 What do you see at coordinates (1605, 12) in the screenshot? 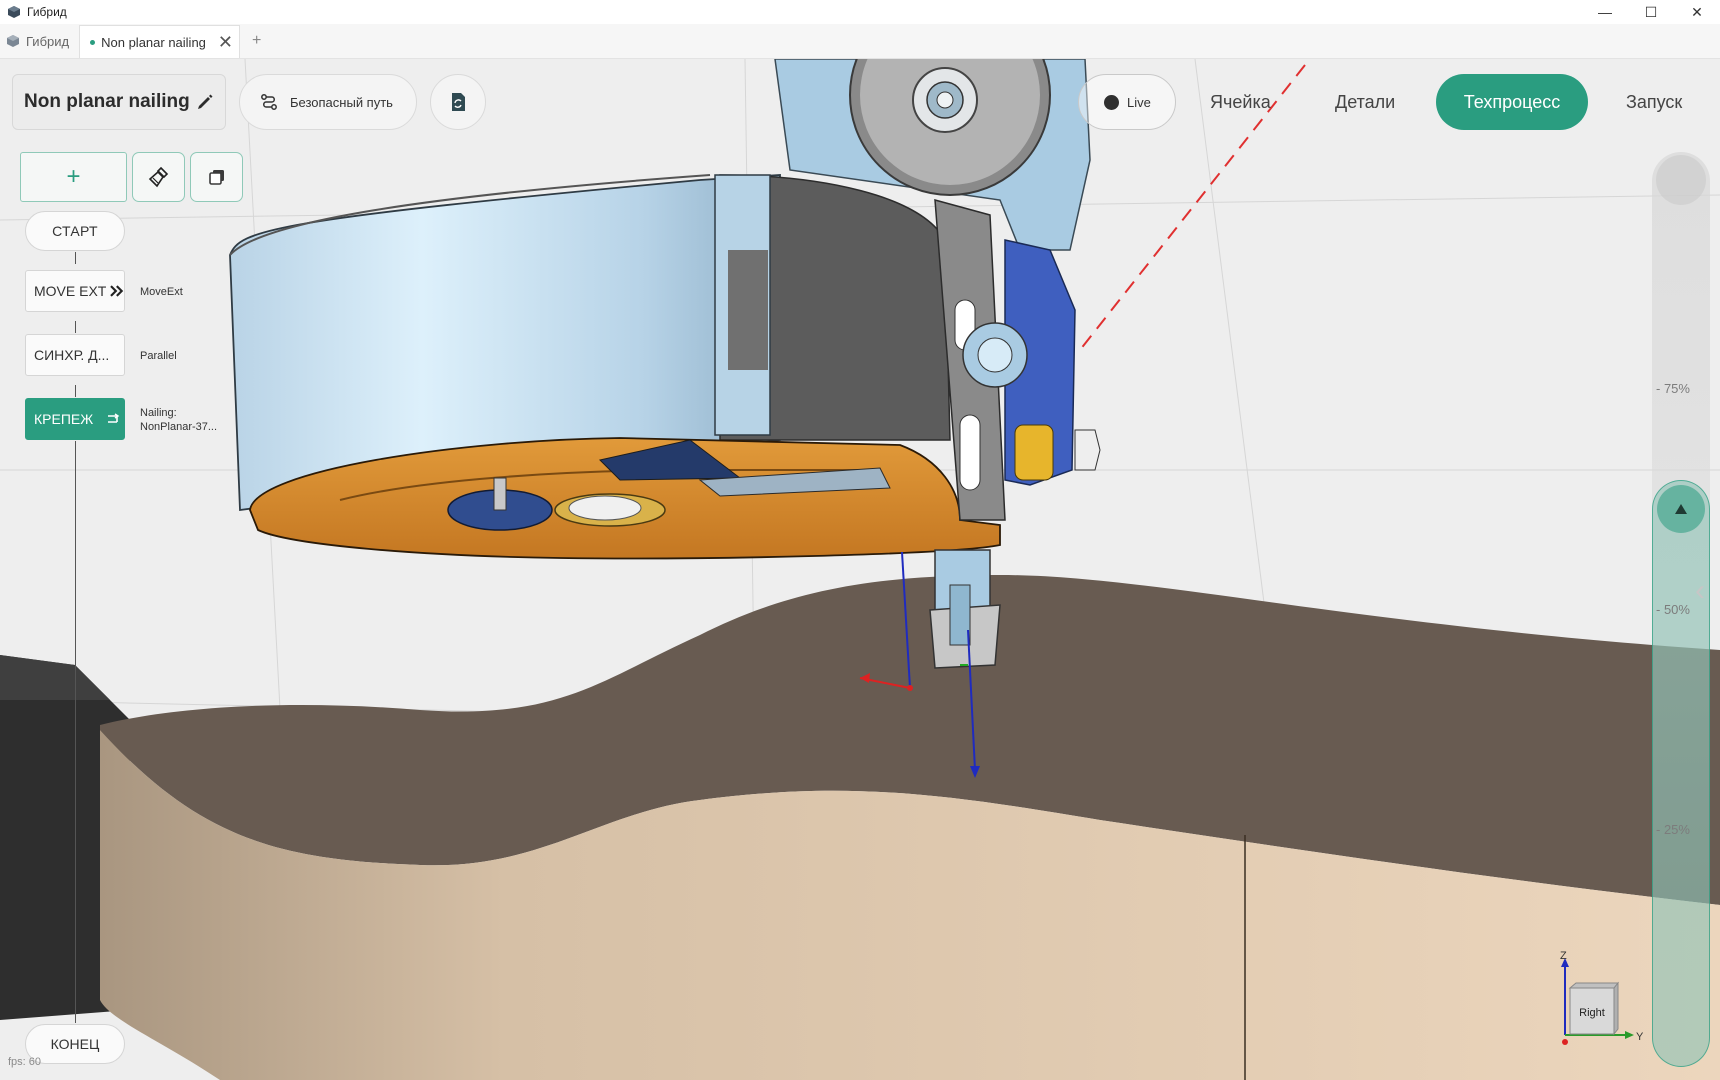
I see `minimize-button: —` at bounding box center [1605, 12].